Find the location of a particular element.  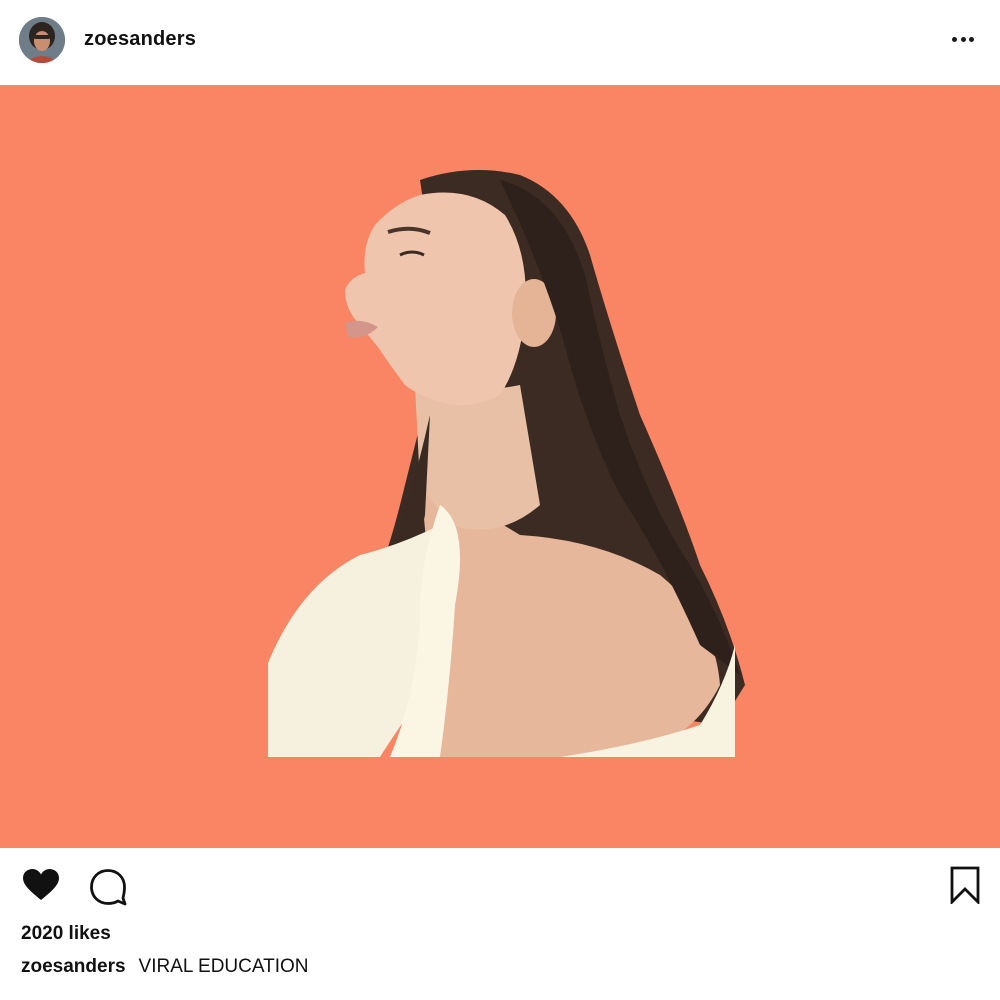

like-button is located at coordinates (41, 887).